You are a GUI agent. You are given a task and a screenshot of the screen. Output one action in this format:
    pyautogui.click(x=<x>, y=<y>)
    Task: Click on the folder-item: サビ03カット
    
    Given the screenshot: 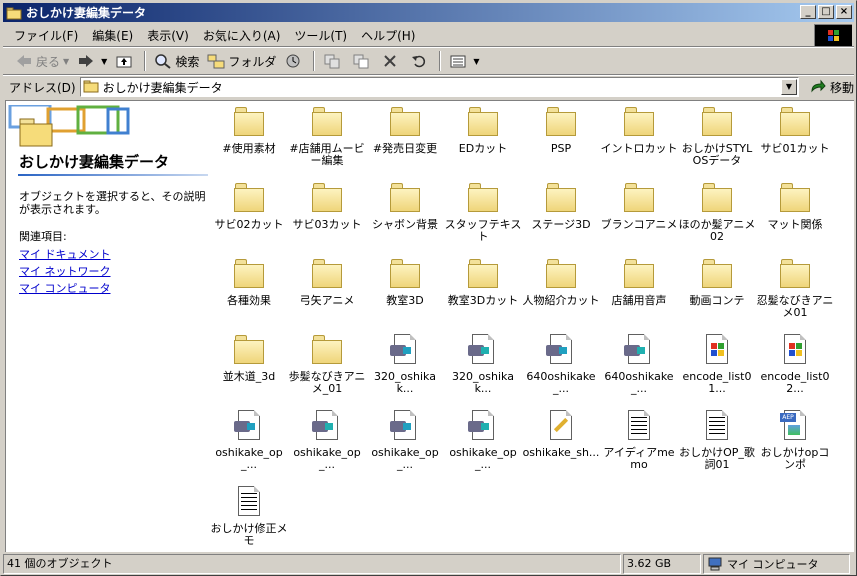 What is the action you would take?
    pyautogui.click(x=327, y=206)
    